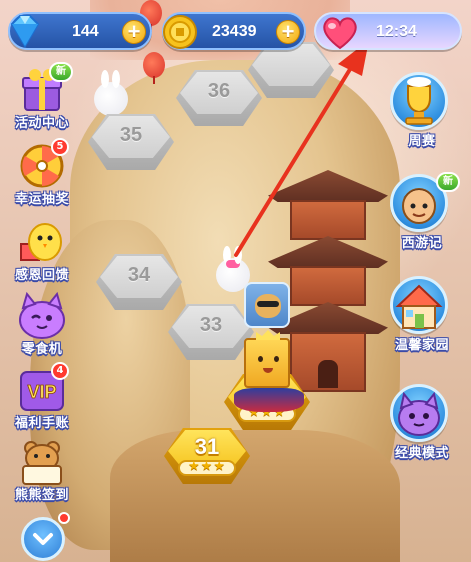  What do you see at coordinates (60, 371) in the screenshot?
I see `notification-badge: 4` at bounding box center [60, 371].